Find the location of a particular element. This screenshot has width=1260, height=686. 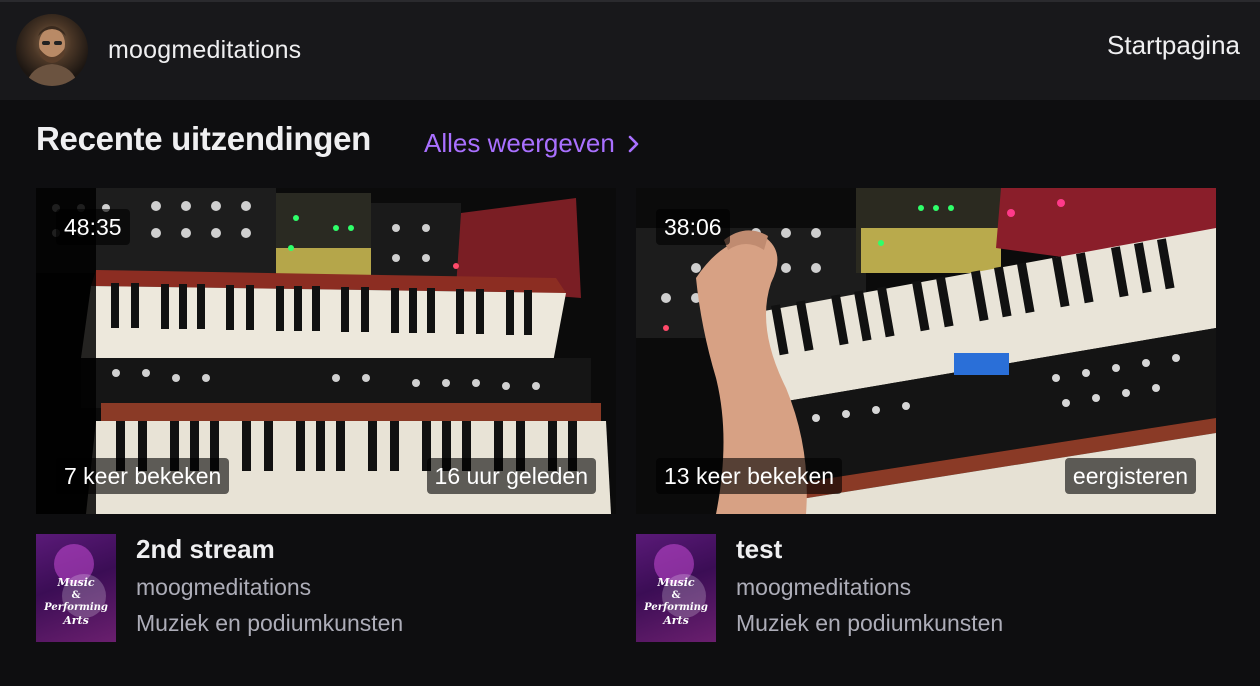

video-title: test is located at coordinates (759, 549).